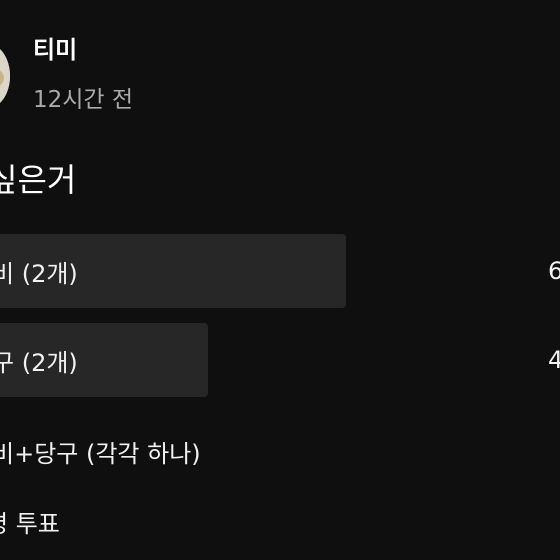  What do you see at coordinates (30, 524) in the screenshot?
I see `vote-count: 명 투표` at bounding box center [30, 524].